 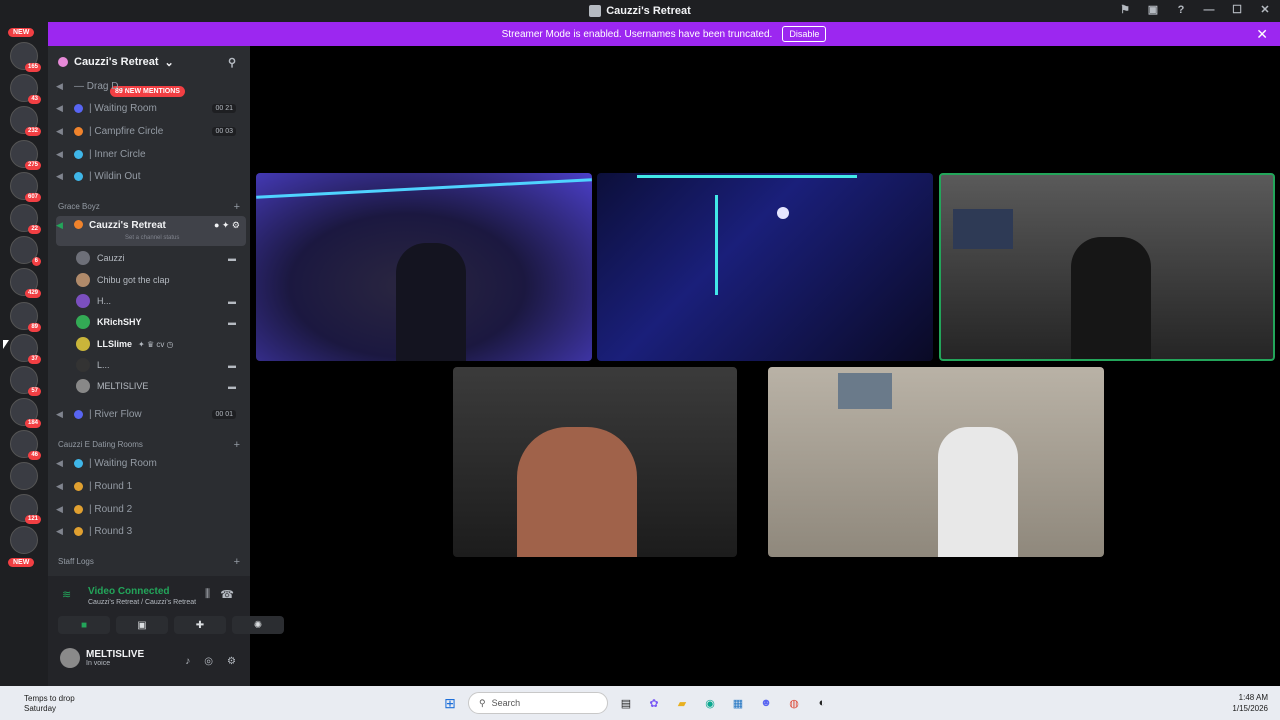 I want to click on activities-button: ✚, so click(x=200, y=625).